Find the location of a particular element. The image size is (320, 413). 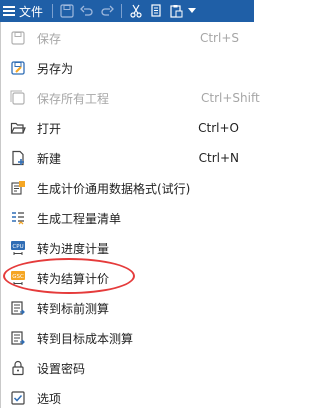

menu-item-shortcut: Ctrl+S is located at coordinates (219, 38).